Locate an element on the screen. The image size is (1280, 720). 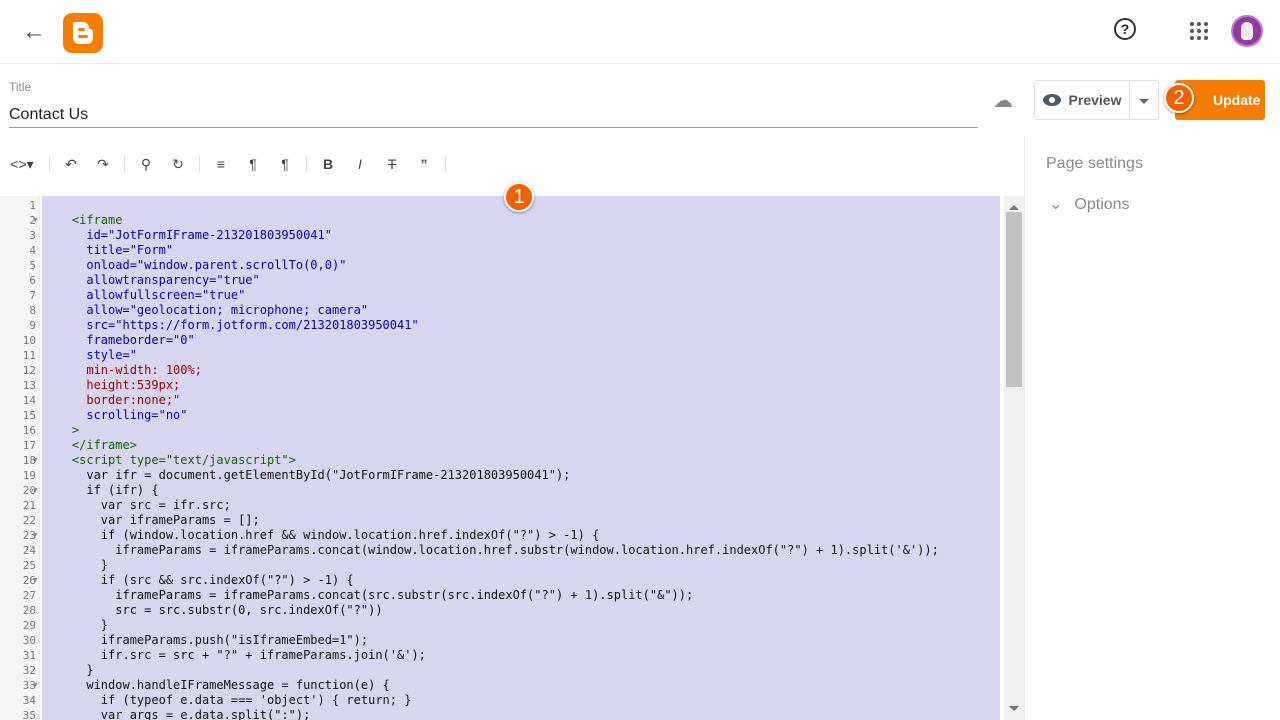
line-number: 15 is located at coordinates (29, 415).